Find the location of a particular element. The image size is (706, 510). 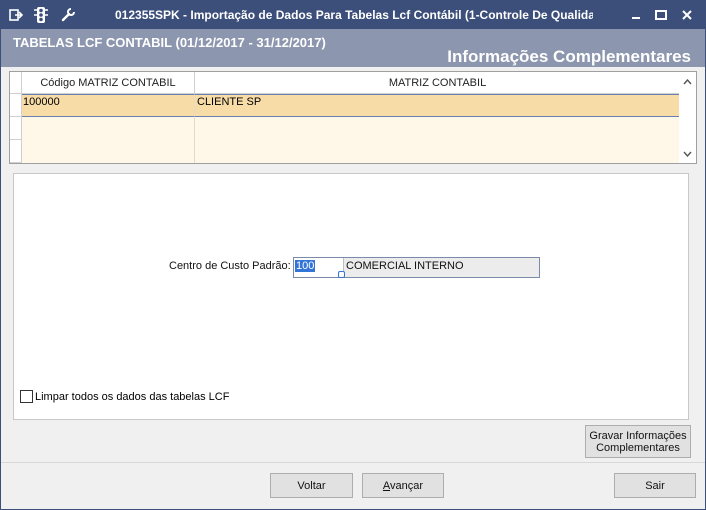

scroll-up-icon is located at coordinates (687, 82).